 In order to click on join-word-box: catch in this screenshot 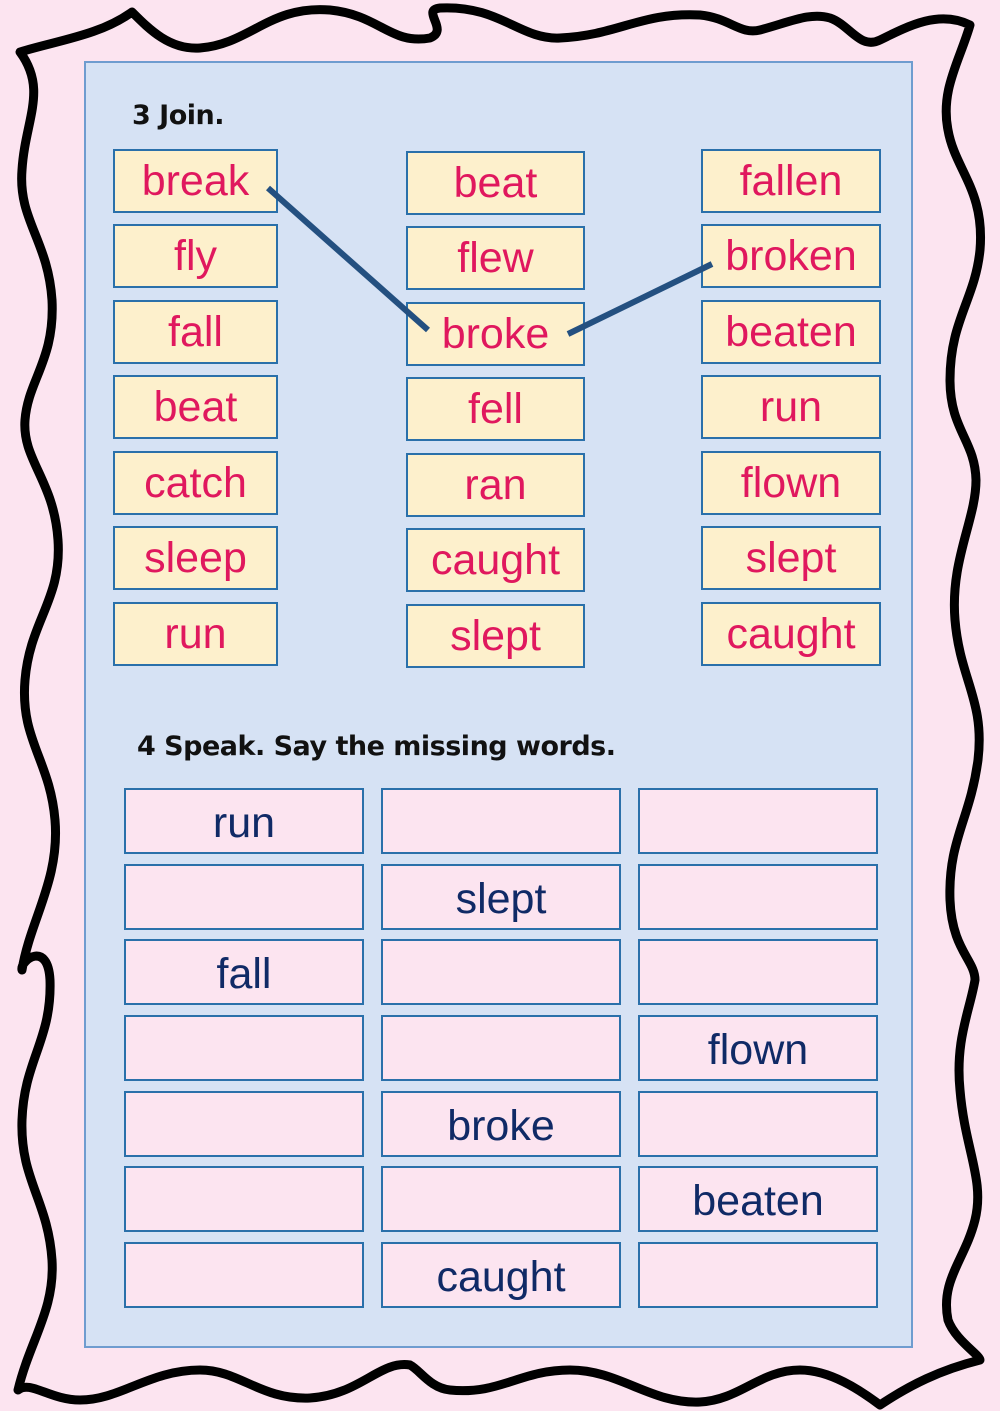, I will do `click(195, 483)`.